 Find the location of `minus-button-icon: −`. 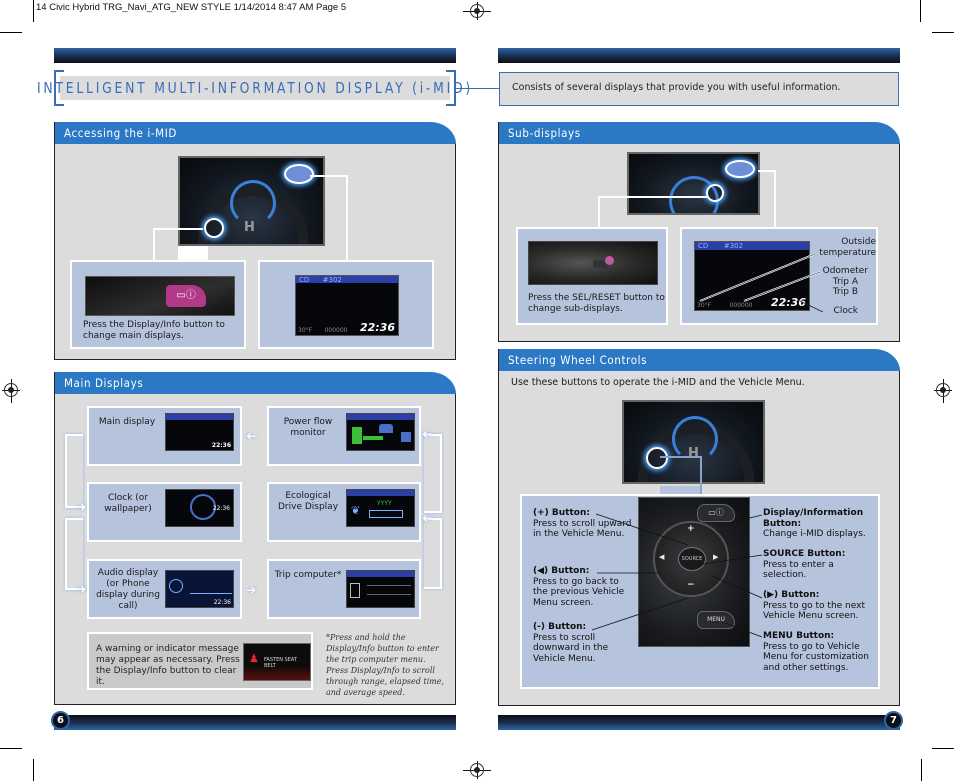

minus-button-icon: − is located at coordinates (691, 585).